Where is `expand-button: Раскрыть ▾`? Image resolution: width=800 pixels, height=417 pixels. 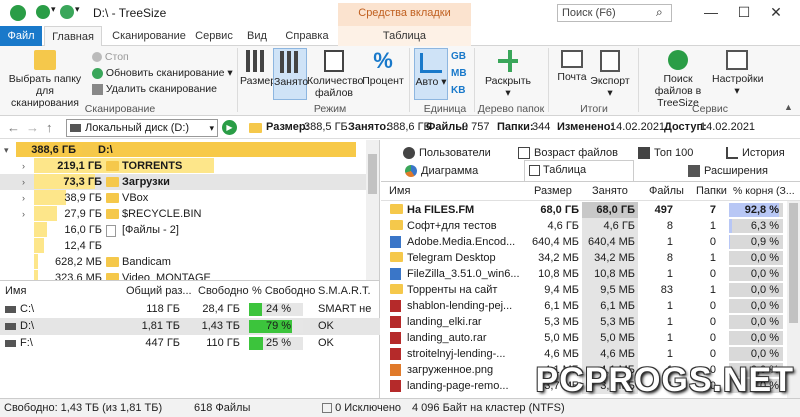
expand-button: Раскрыть ▾ is located at coordinates (508, 74).